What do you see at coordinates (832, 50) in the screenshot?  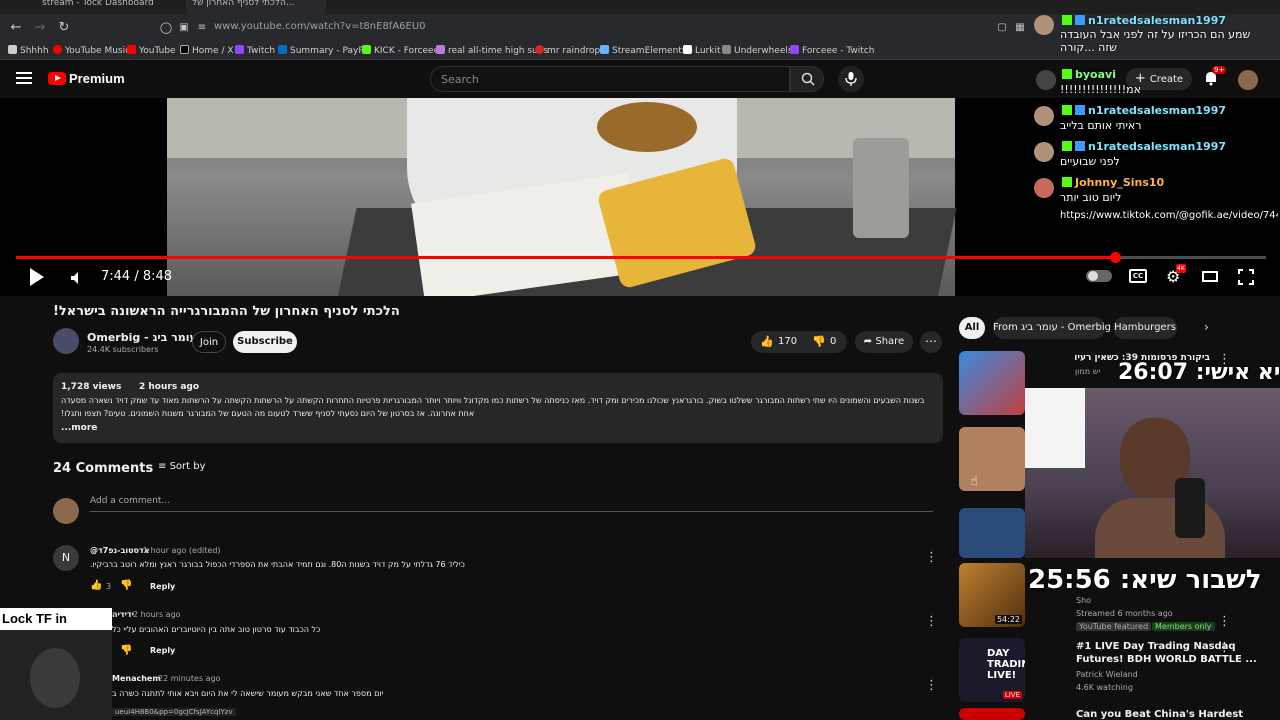 I see `bookmark-item: Forceee - Twitch` at bounding box center [832, 50].